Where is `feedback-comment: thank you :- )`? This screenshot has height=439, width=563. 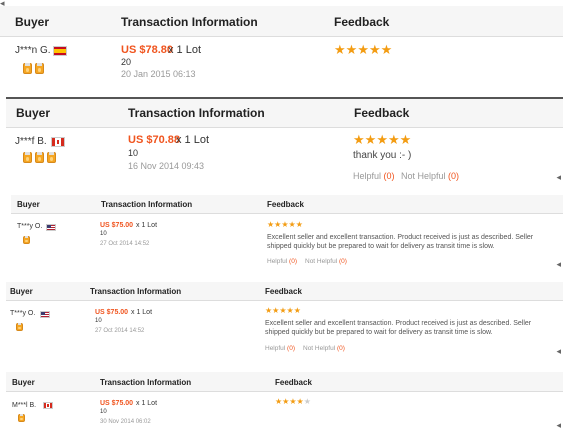
feedback-comment: thank you :- ) is located at coordinates (382, 155).